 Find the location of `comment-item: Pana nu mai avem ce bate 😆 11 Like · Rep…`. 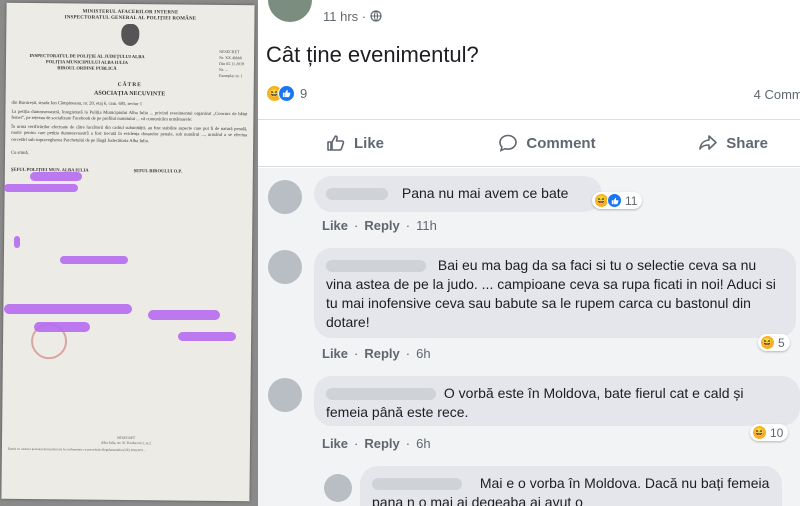

comment-item: Pana nu mai avem ce bate 😆 11 Like · Rep… is located at coordinates (529, 203).